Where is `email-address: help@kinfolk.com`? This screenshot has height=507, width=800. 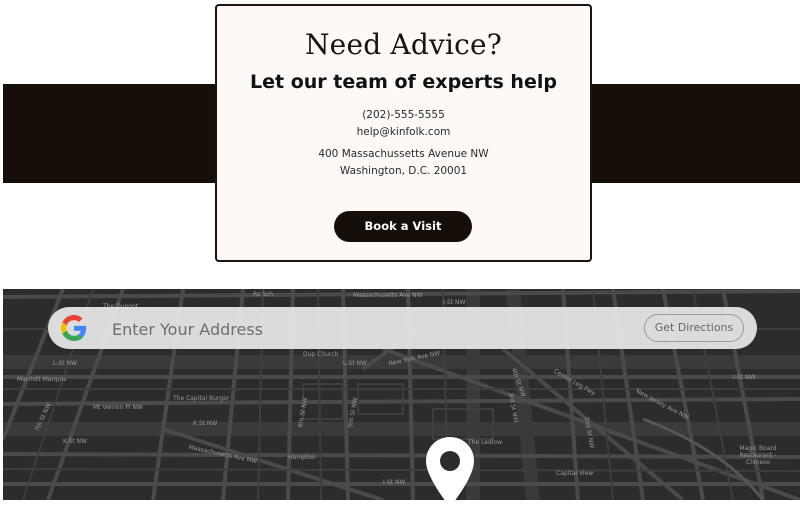
email-address: help@kinfolk.com is located at coordinates (403, 132).